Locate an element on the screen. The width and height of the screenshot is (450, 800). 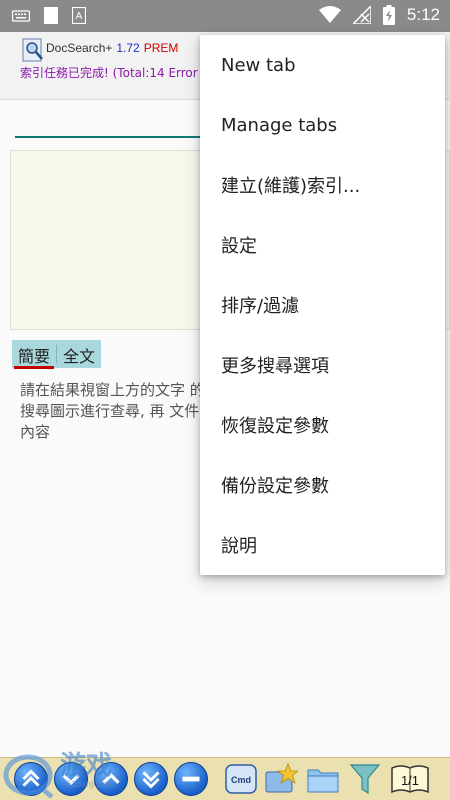
app-version: 1.72 is located at coordinates (128, 48).